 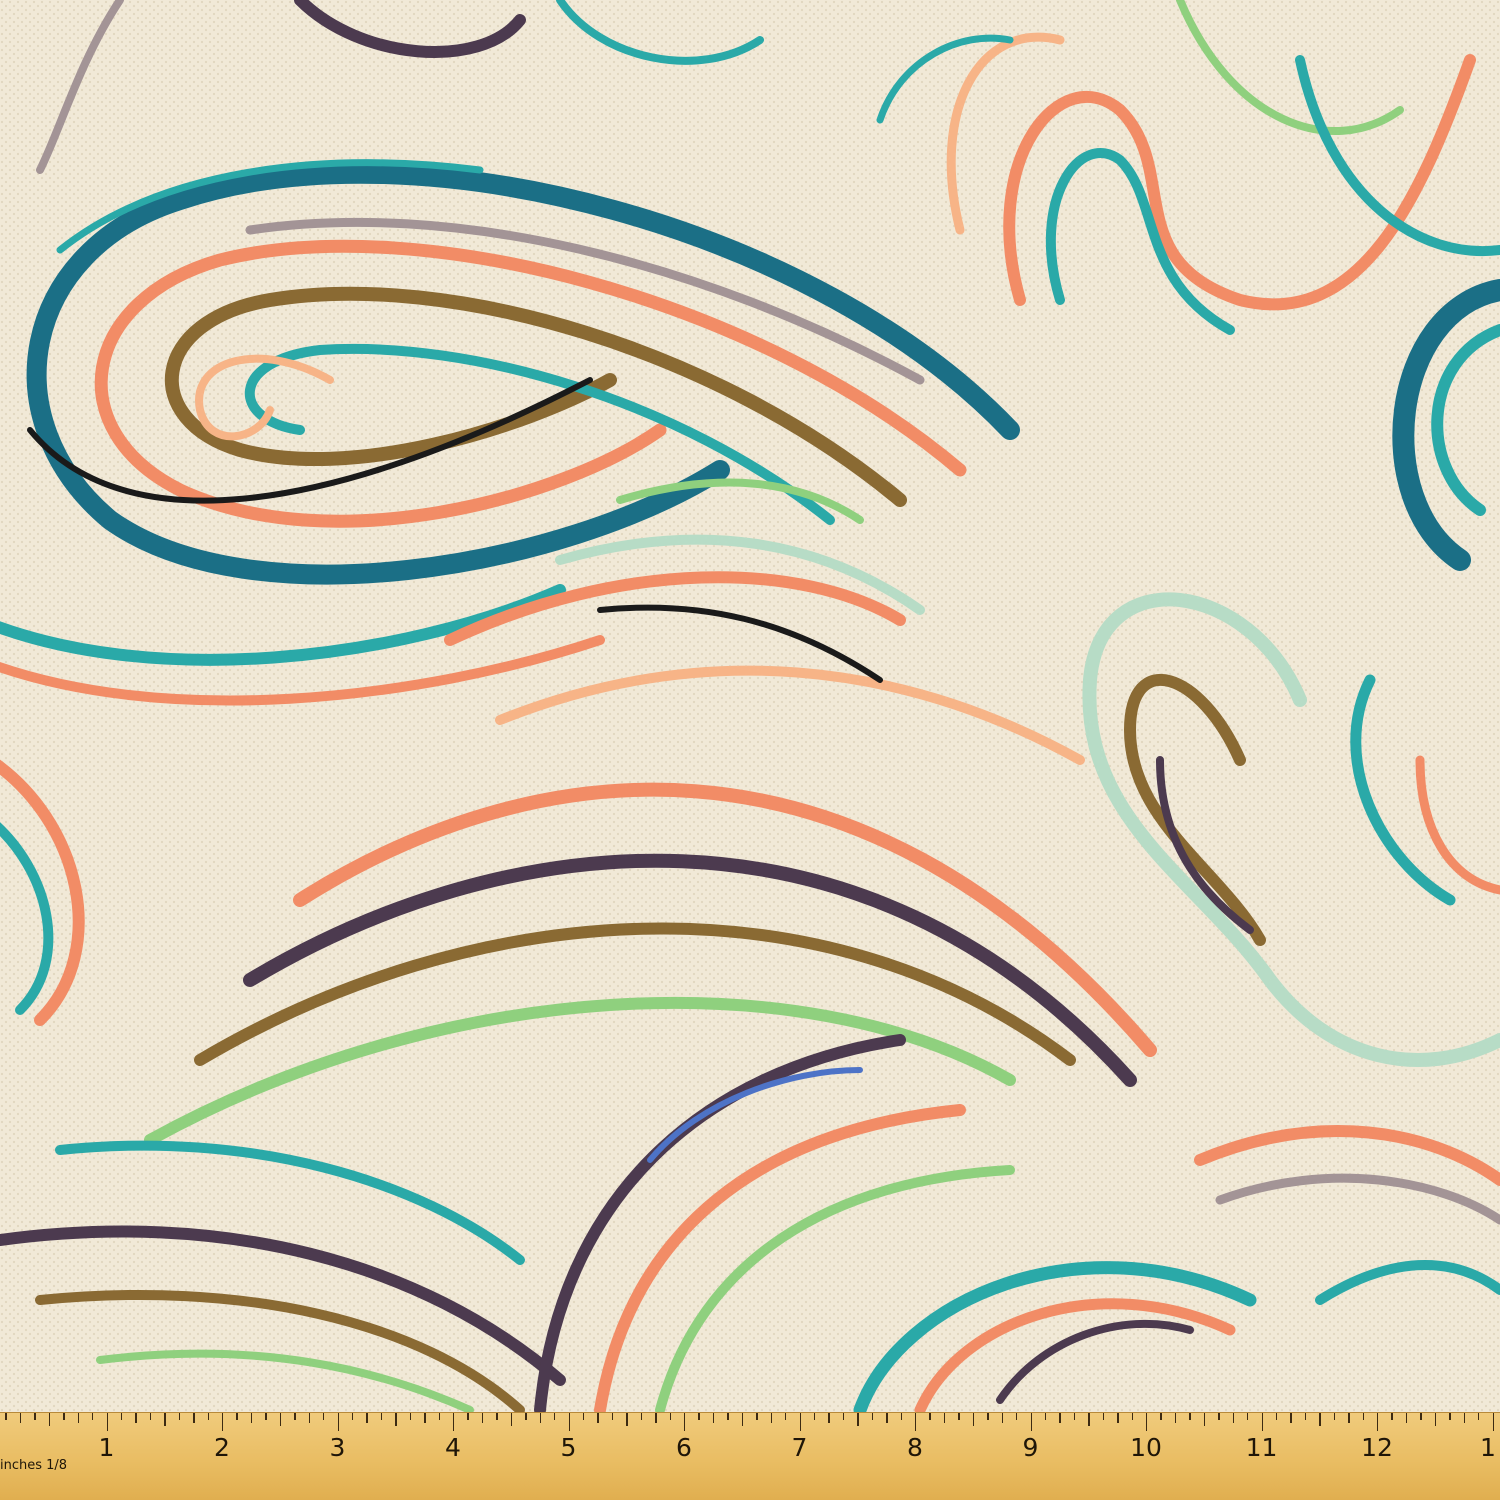 I want to click on ruler-caption: inches 1/8, so click(x=34, y=1465).